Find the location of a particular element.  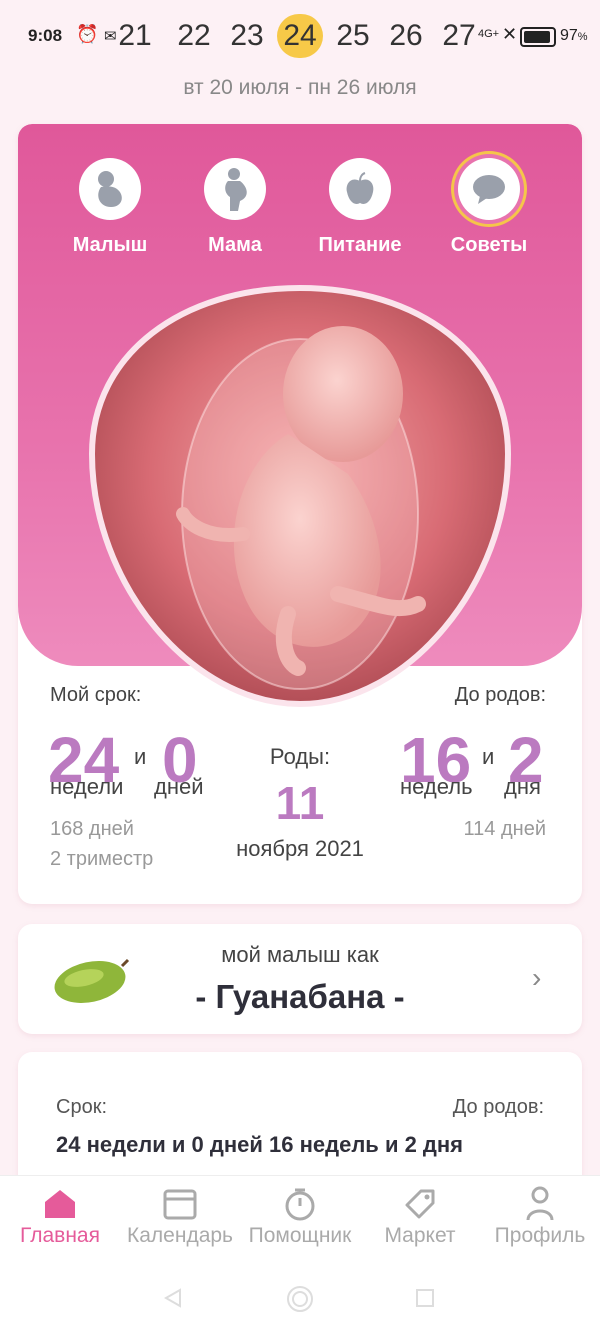

system-nav-bar is located at coordinates (300, 1298).